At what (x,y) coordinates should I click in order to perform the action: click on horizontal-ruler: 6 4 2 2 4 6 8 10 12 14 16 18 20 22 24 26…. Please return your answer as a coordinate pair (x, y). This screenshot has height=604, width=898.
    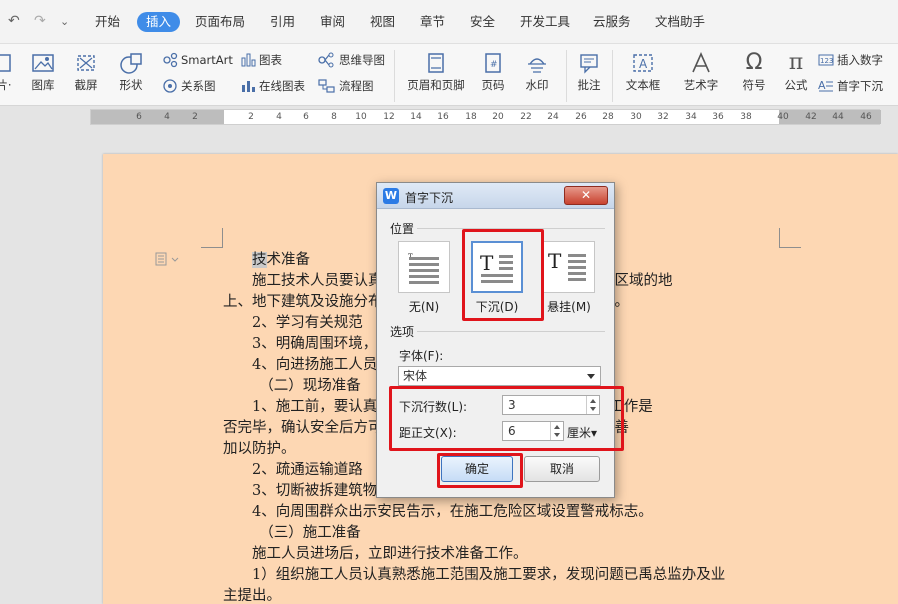
    Looking at the image, I should click on (449, 117).